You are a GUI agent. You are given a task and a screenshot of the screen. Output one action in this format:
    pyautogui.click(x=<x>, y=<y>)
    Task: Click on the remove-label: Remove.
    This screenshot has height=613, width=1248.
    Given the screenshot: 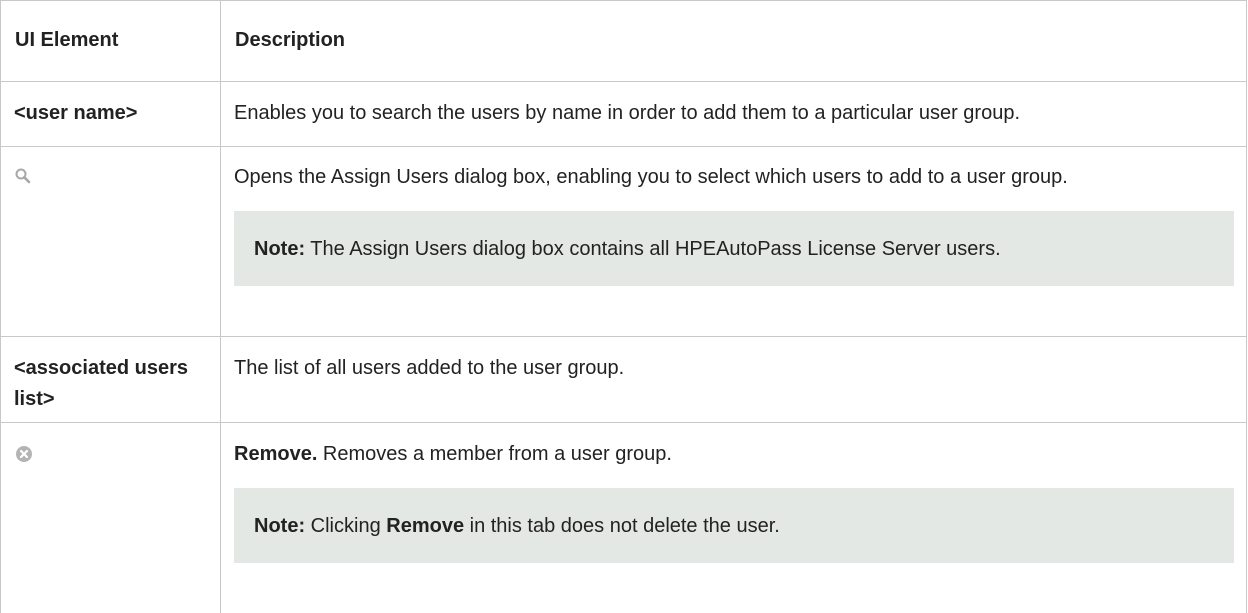 What is the action you would take?
    pyautogui.click(x=276, y=454)
    